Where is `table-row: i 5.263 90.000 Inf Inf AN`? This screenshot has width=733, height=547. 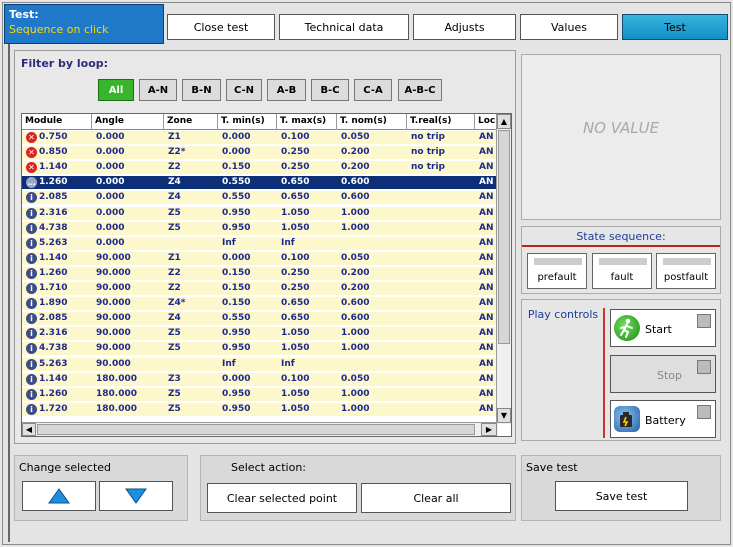 table-row: i 5.263 90.000 Inf Inf AN is located at coordinates (259, 364).